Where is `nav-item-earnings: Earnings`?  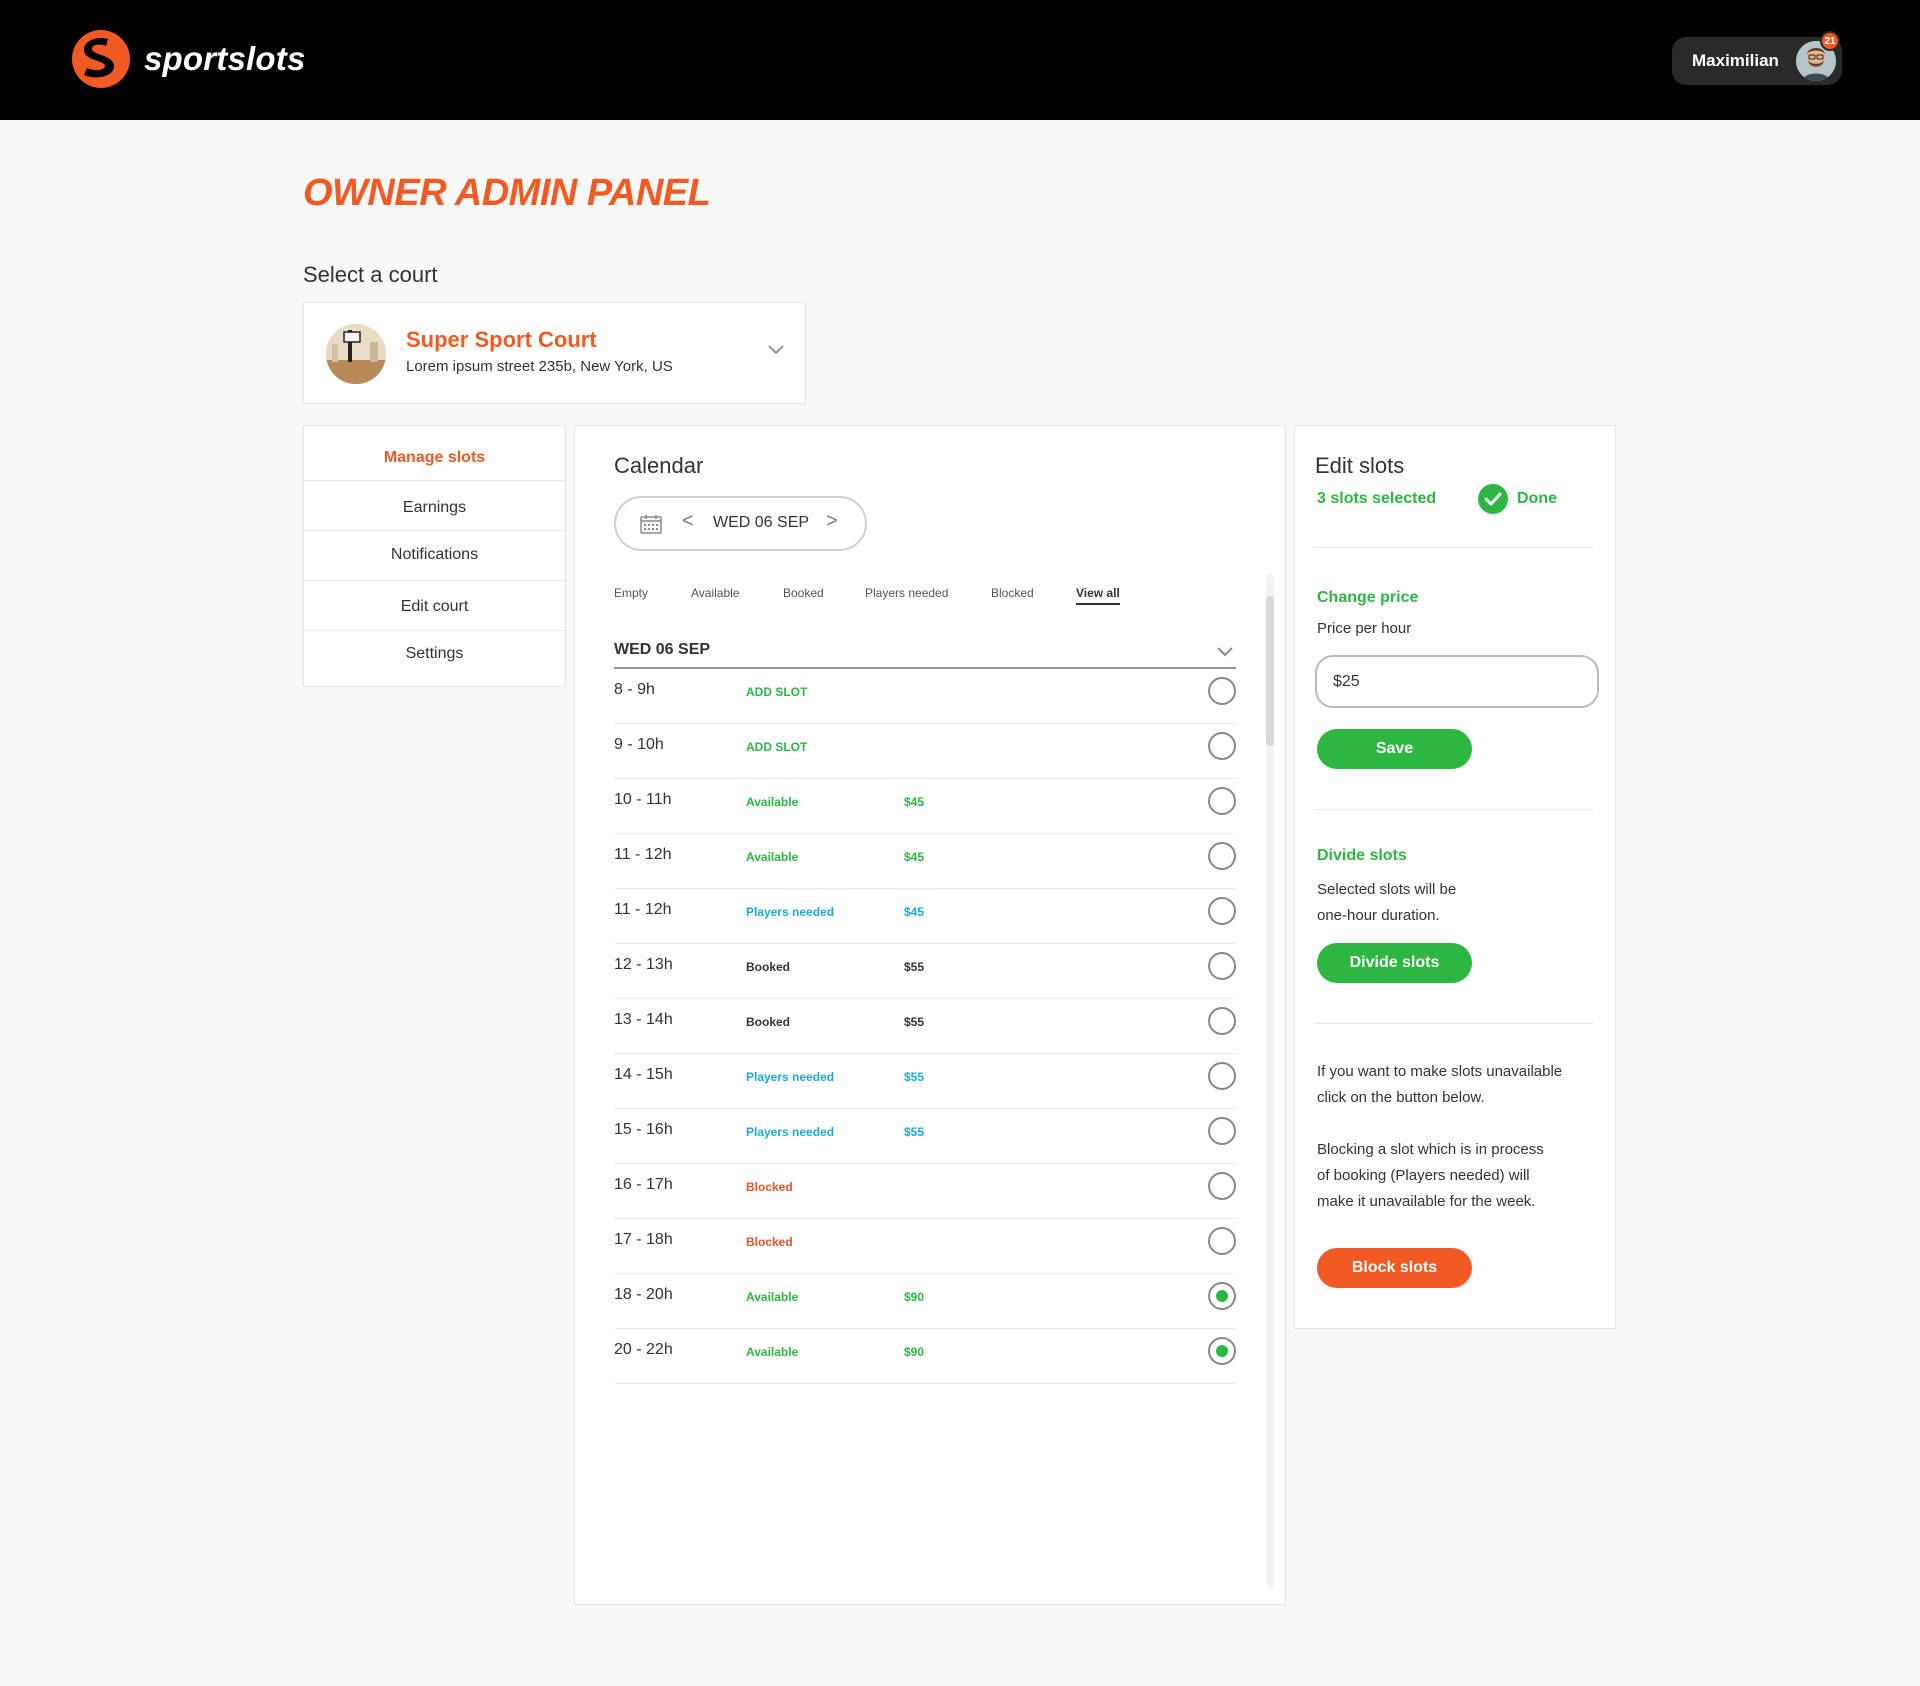
nav-item-earnings: Earnings is located at coordinates (434, 508).